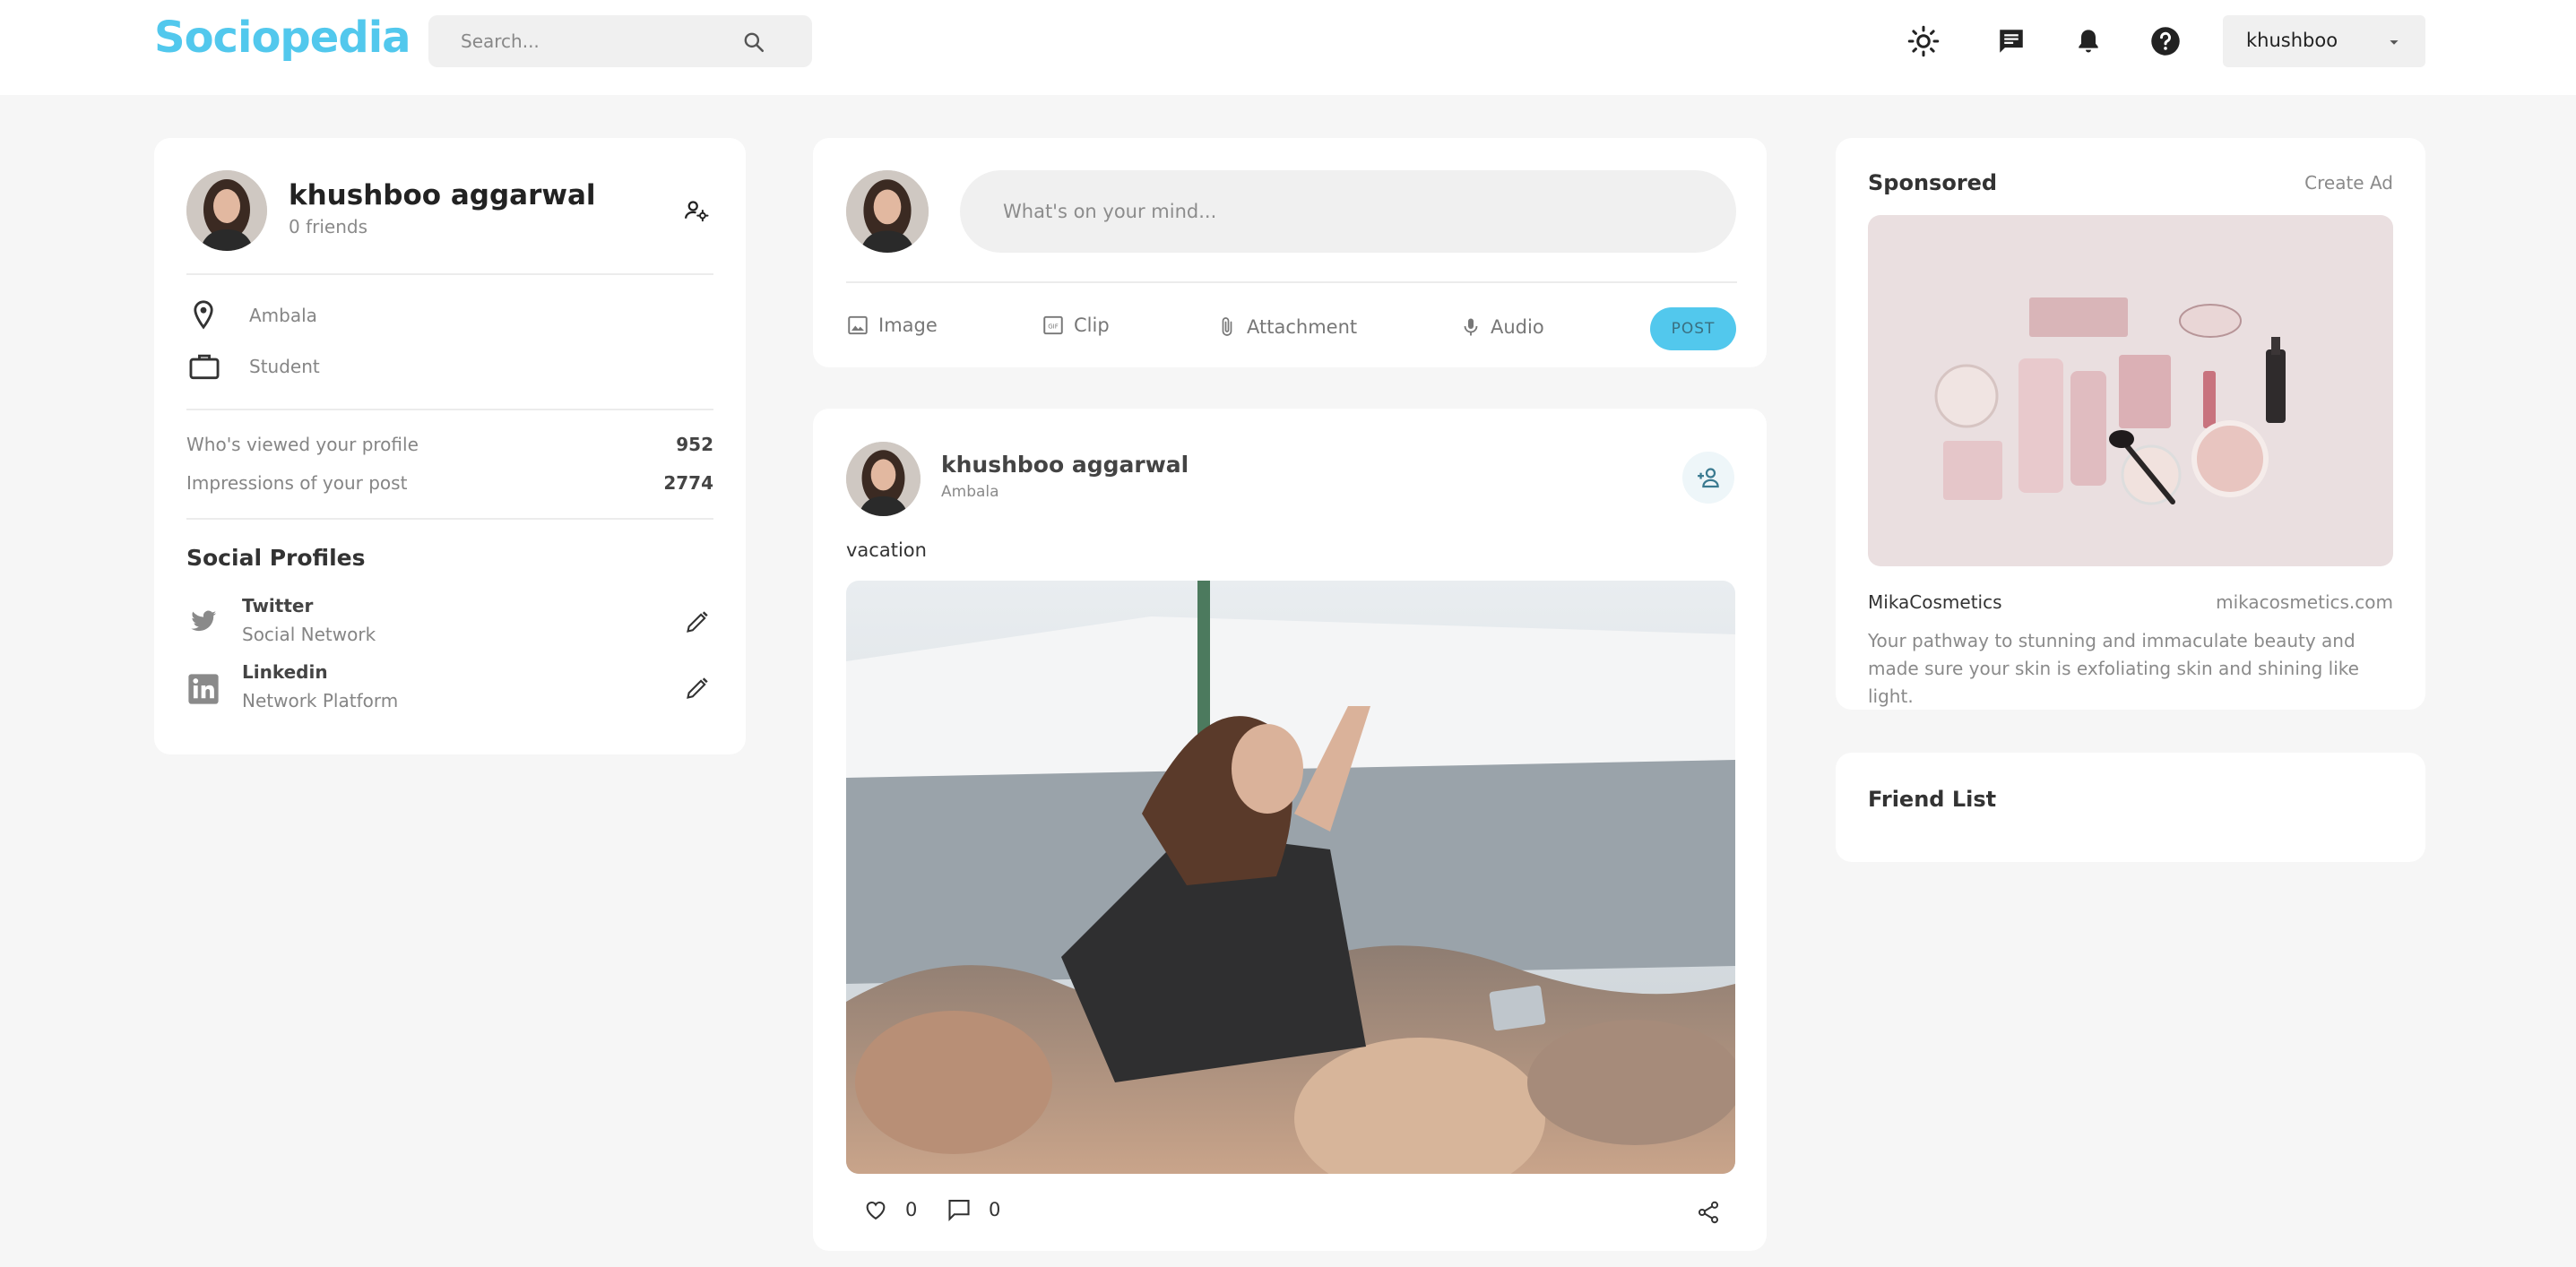 This screenshot has height=1267, width=2576. I want to click on gif-icon: GIF, so click(1053, 325).